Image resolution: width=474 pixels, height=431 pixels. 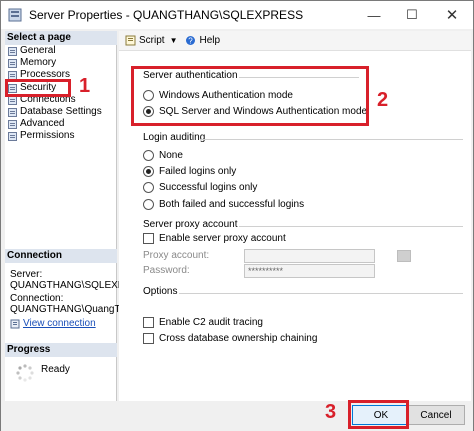 I want to click on login-auditing-title: Login auditing, so click(x=174, y=137).